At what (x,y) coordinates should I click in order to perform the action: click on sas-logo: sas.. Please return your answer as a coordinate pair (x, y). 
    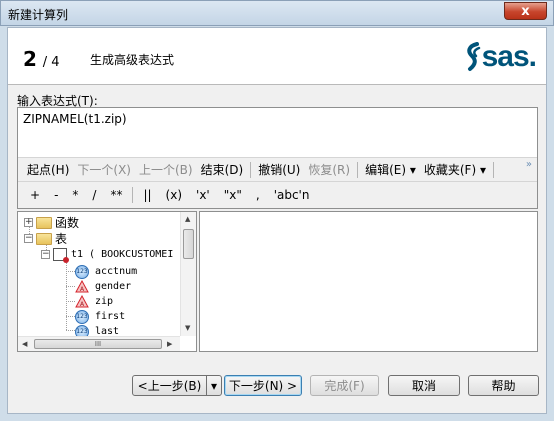
    Looking at the image, I should click on (501, 57).